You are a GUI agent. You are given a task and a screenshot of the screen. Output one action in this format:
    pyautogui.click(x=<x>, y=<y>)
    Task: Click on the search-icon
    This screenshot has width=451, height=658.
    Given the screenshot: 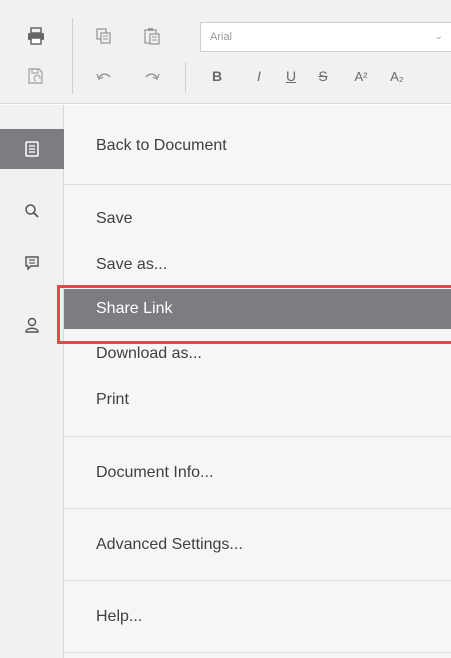 What is the action you would take?
    pyautogui.click(x=32, y=211)
    